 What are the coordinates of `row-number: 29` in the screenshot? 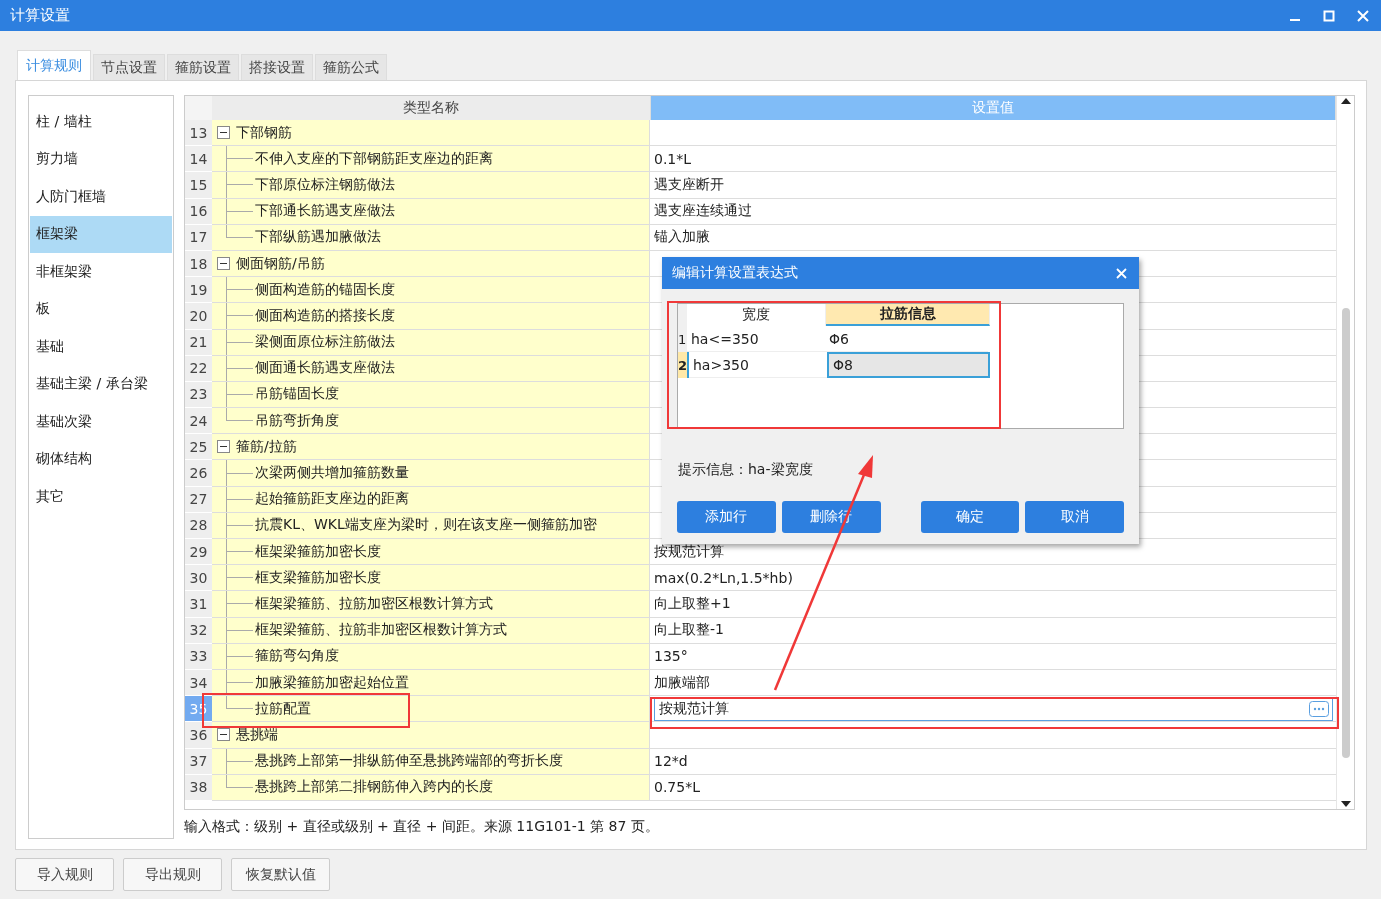 It's located at (198, 552).